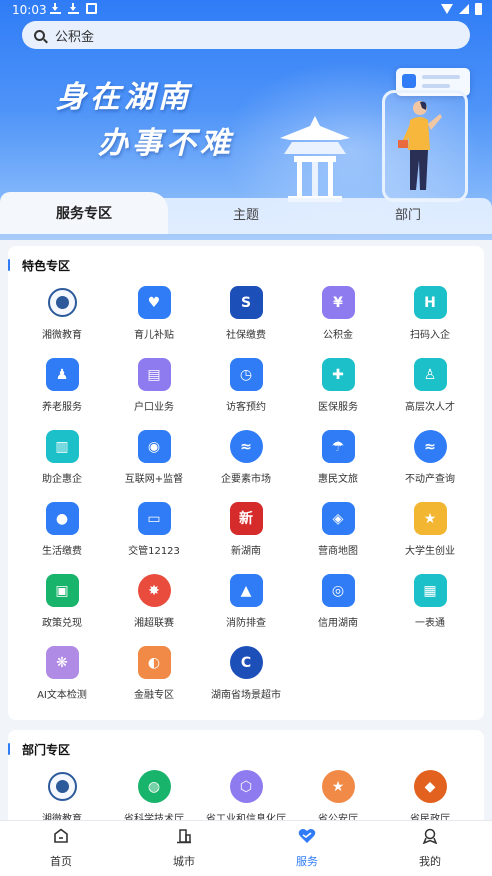 The width and height of the screenshot is (492, 876). I want to click on scene-supermarket-icon: C, so click(246, 662).